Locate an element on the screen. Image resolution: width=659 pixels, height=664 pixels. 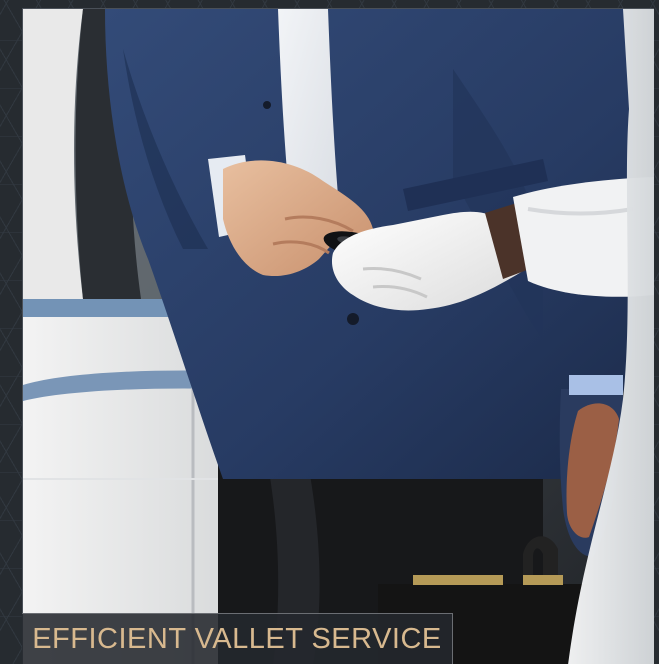
caption-panel: EFFICIENT VALLET SERVICE is located at coordinates (237, 638).